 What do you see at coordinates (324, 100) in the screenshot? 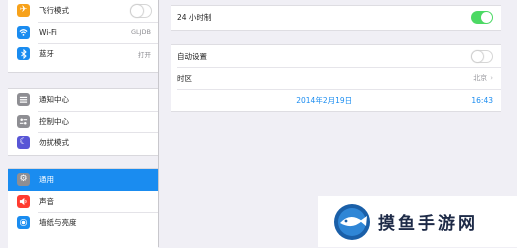
I see `date-value: 2014年2月19日` at bounding box center [324, 100].